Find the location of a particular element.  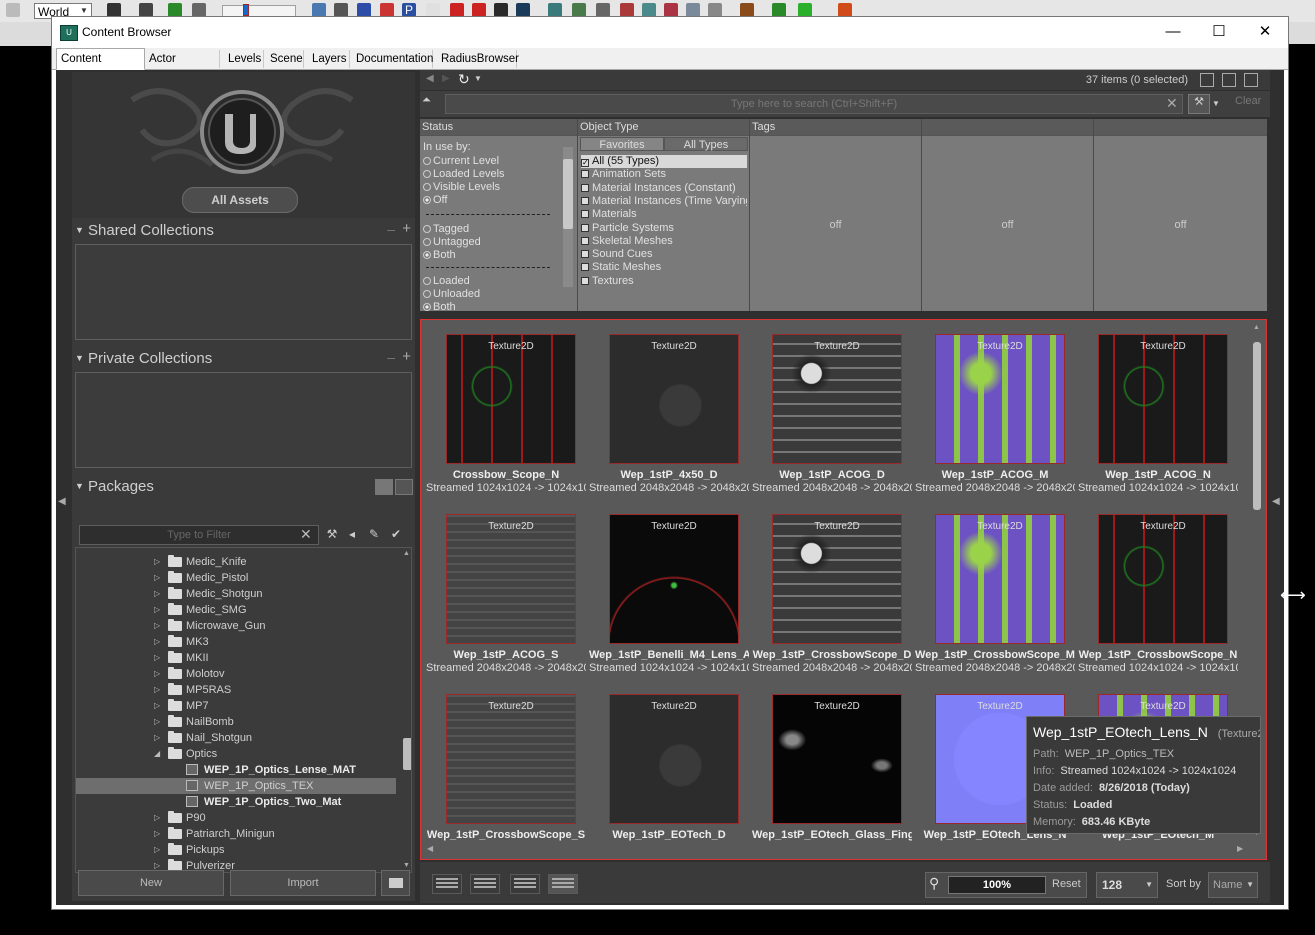

forward-icon: ▶ is located at coordinates (446, 78).